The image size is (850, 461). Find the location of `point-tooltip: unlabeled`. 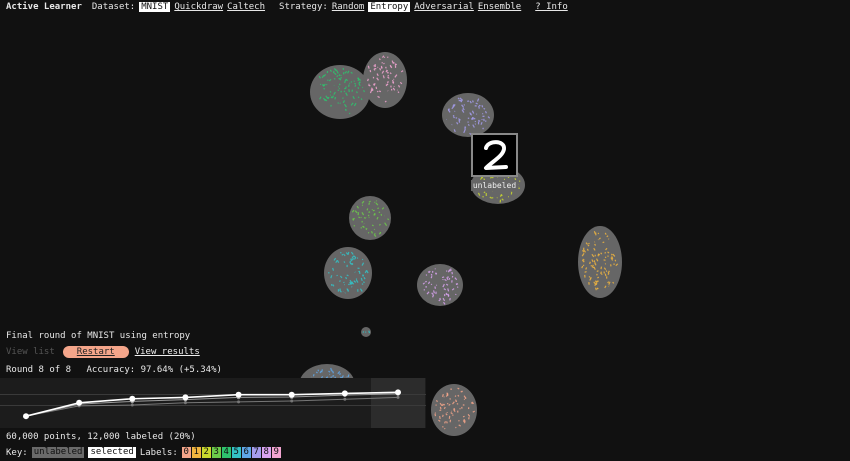

point-tooltip: unlabeled is located at coordinates (494, 162).